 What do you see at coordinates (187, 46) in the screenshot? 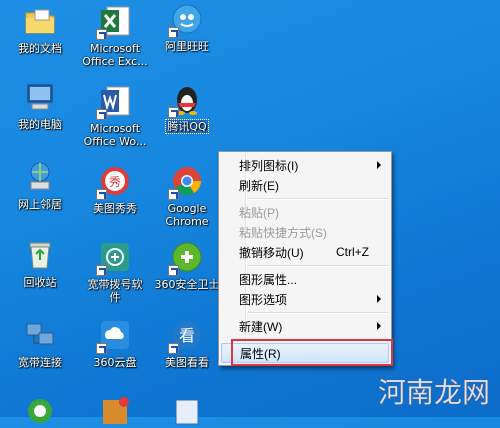
I see `icon-label: 阿里旺旺` at bounding box center [187, 46].